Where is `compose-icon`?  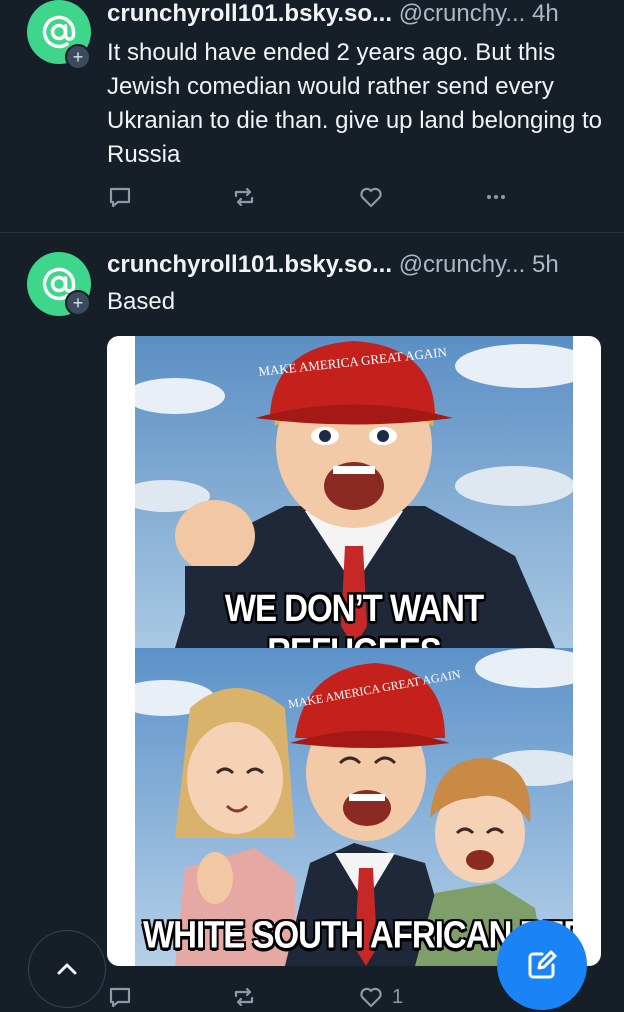 compose-icon is located at coordinates (542, 964).